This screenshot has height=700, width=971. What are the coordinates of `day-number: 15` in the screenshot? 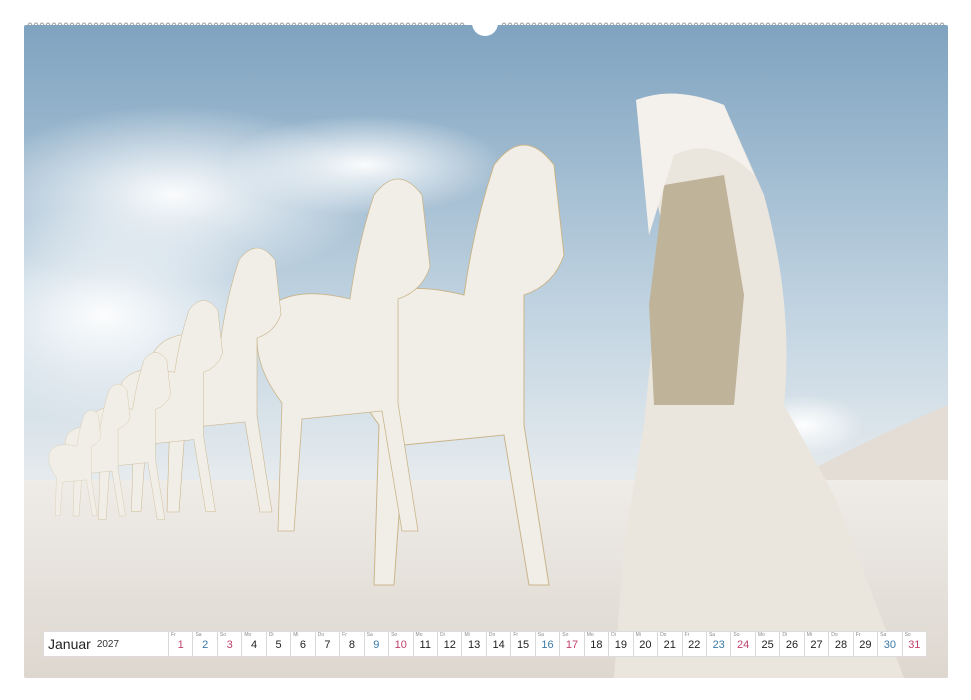 It's located at (523, 645).